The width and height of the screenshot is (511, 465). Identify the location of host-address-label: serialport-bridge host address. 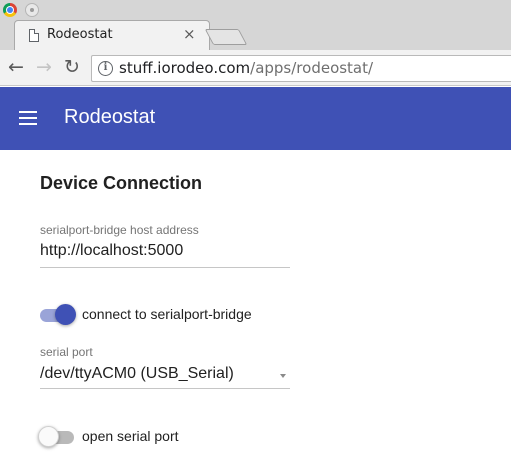
(119, 230).